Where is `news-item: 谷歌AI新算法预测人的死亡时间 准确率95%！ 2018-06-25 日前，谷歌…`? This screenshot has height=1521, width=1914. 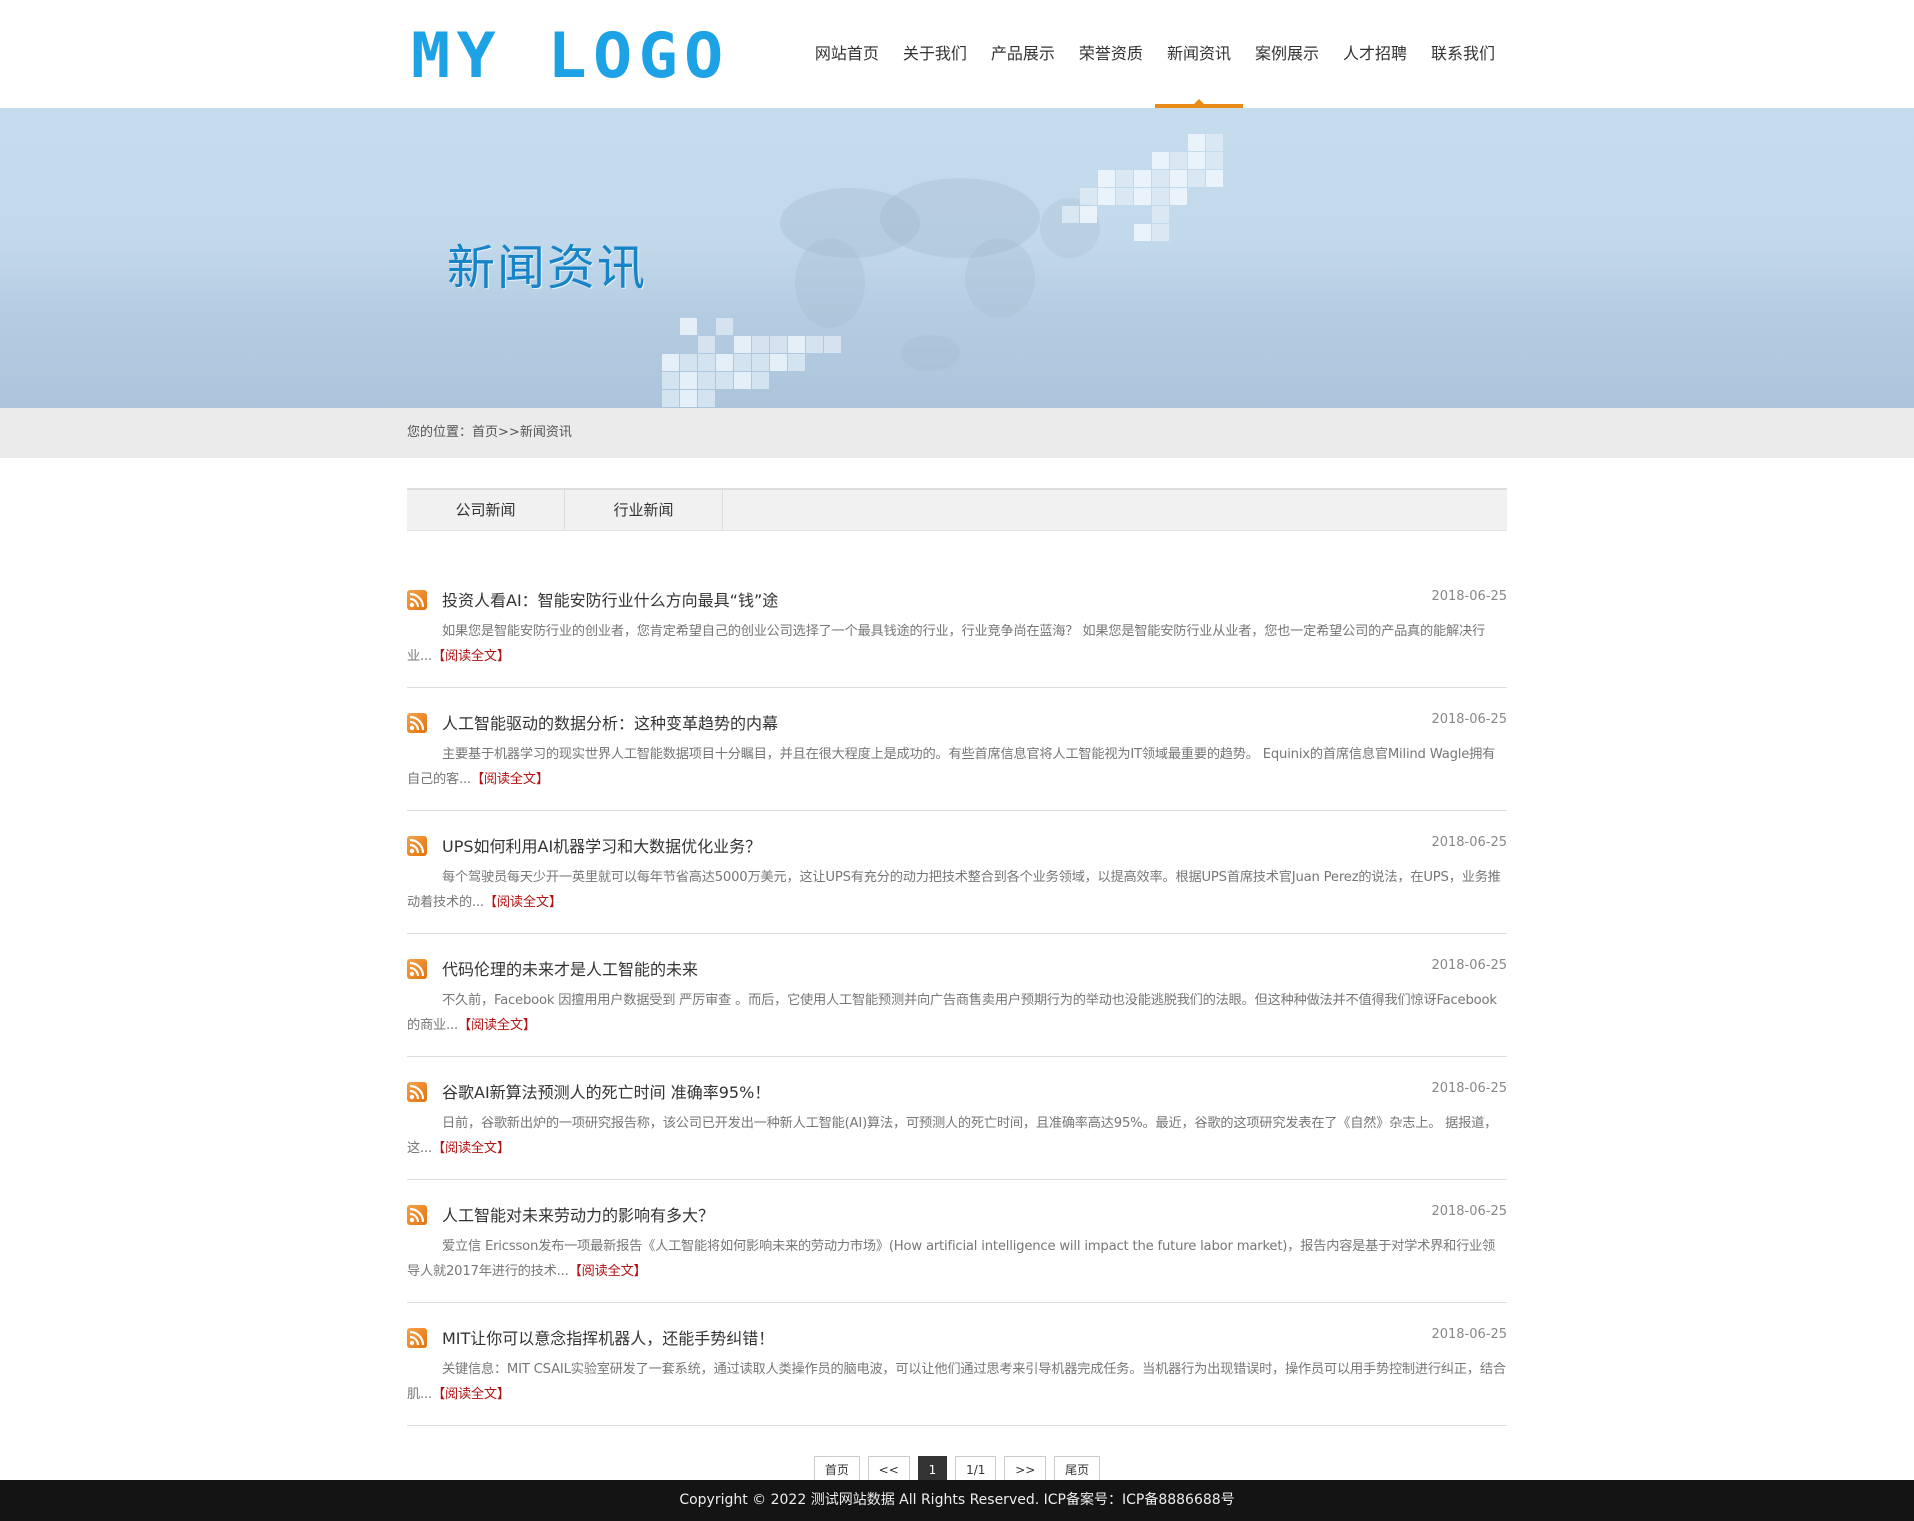 news-item: 谷歌AI新算法预测人的死亡时间 准确率95%！ 2018-06-25 日前，谷歌… is located at coordinates (957, 1118).